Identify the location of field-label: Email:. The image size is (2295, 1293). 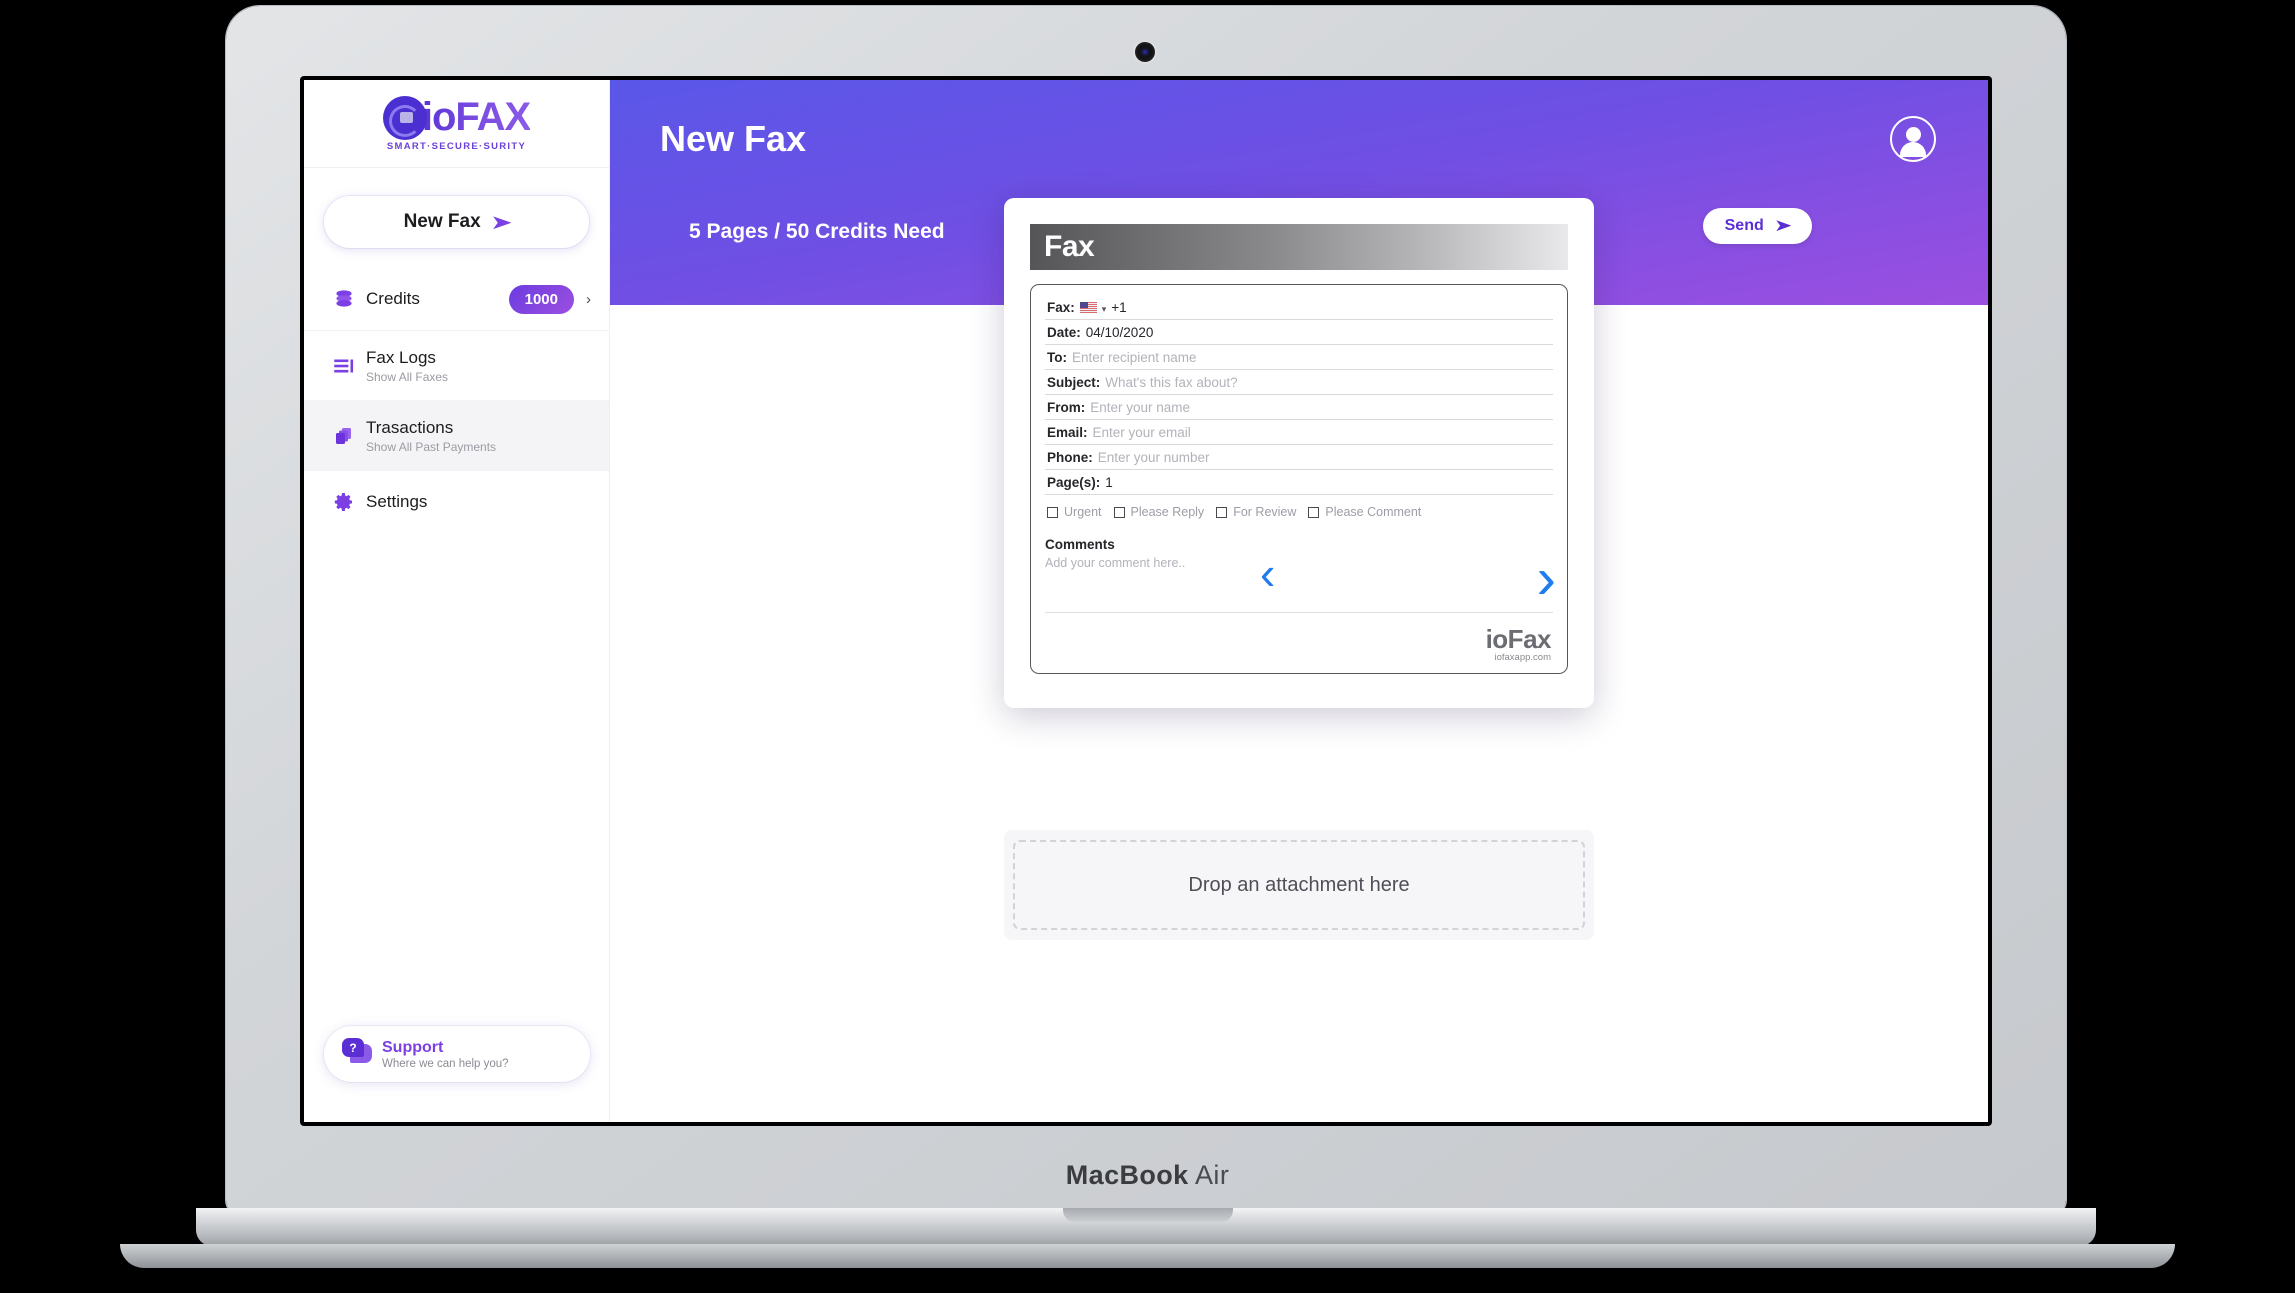
(1067, 432).